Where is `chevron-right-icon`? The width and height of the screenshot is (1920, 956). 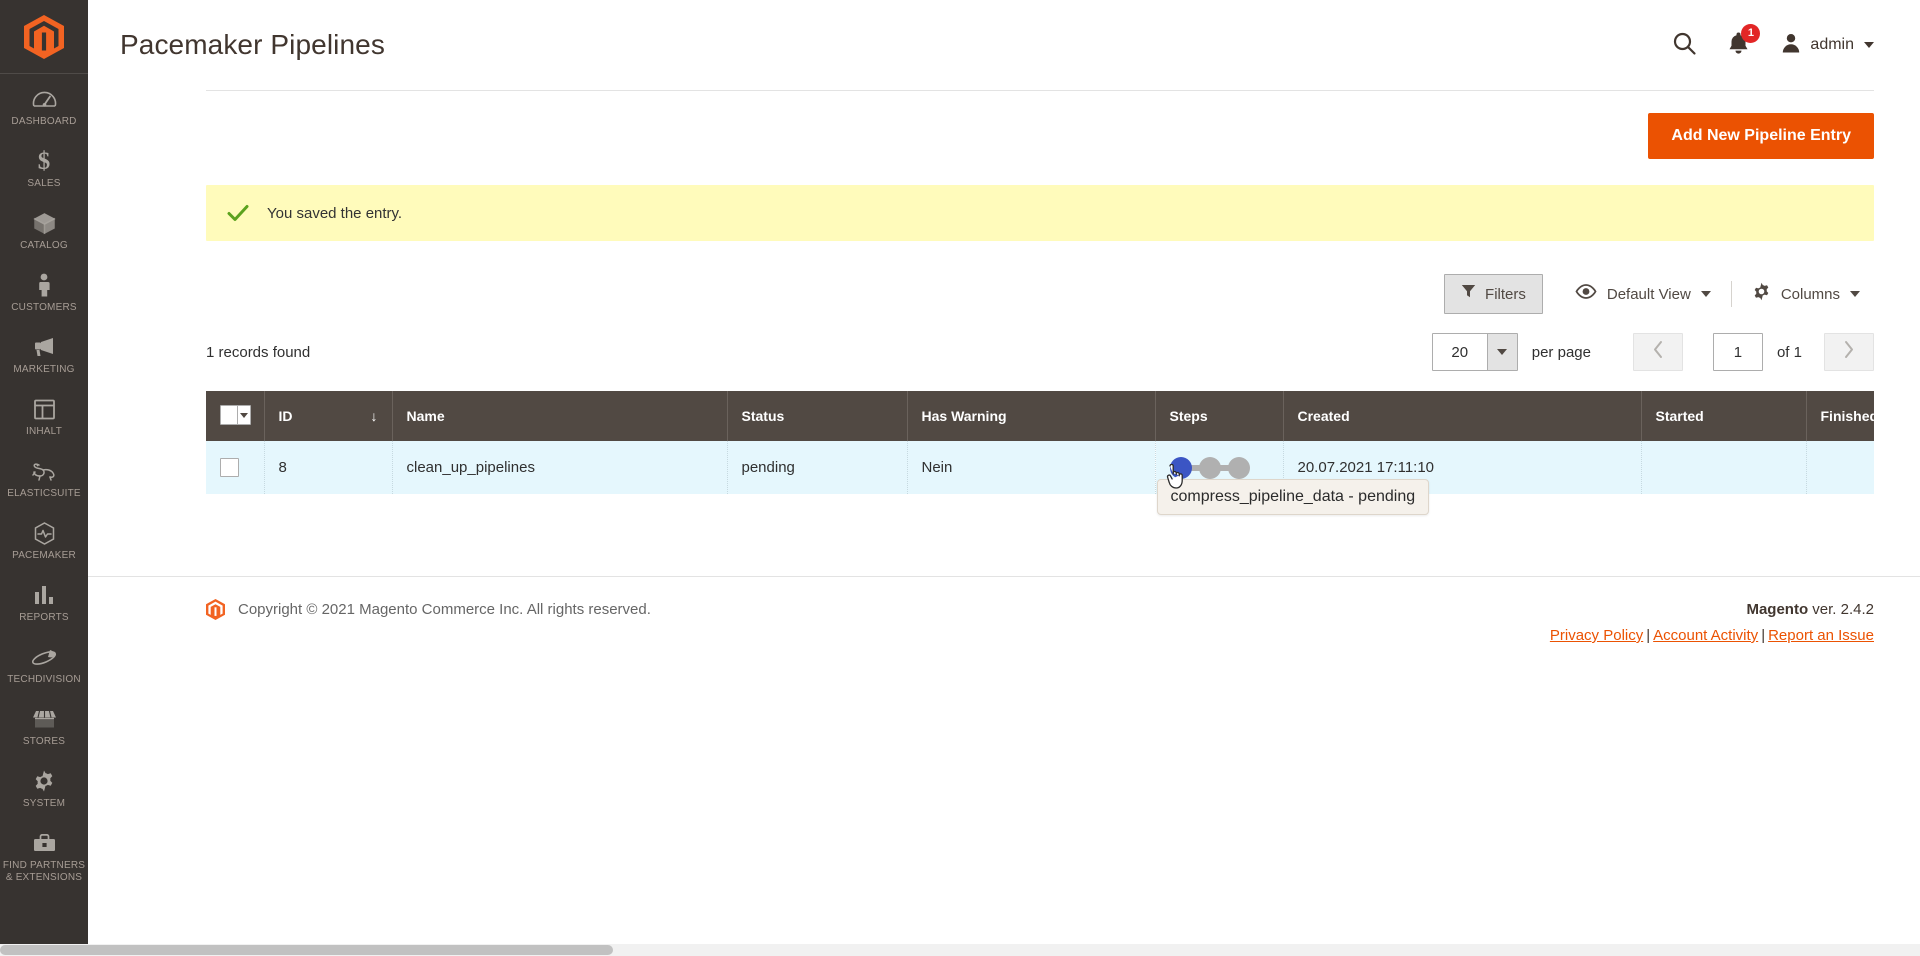
chevron-right-icon is located at coordinates (1849, 352).